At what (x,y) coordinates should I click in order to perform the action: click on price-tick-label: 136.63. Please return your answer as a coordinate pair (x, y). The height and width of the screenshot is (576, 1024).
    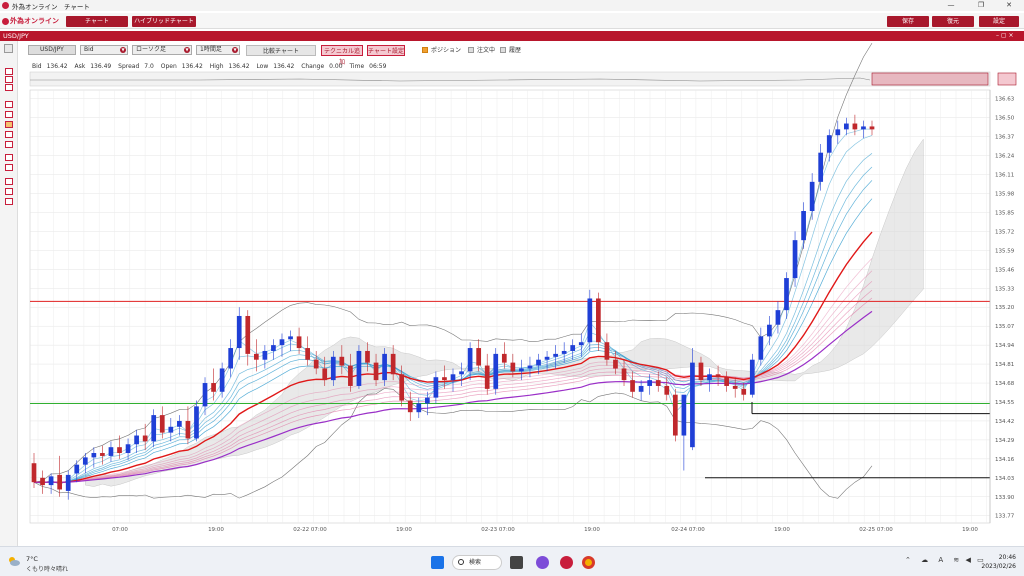
    Looking at the image, I should click on (1005, 100).